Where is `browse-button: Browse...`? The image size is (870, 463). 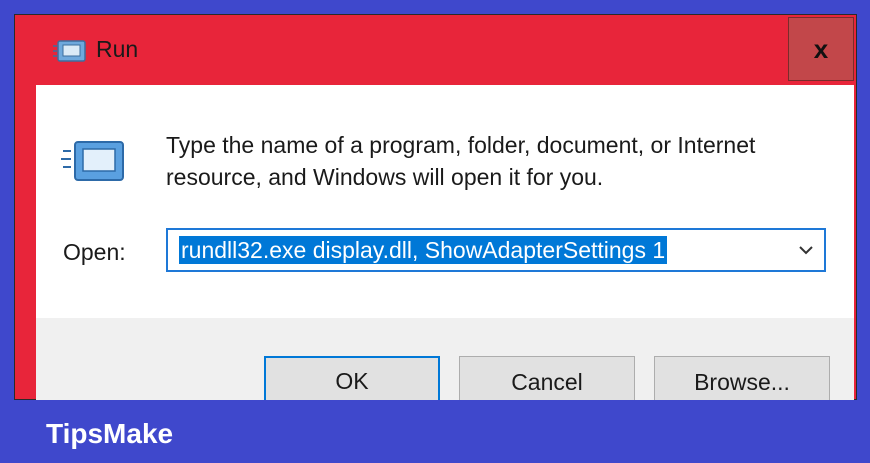 browse-button: Browse... is located at coordinates (742, 381).